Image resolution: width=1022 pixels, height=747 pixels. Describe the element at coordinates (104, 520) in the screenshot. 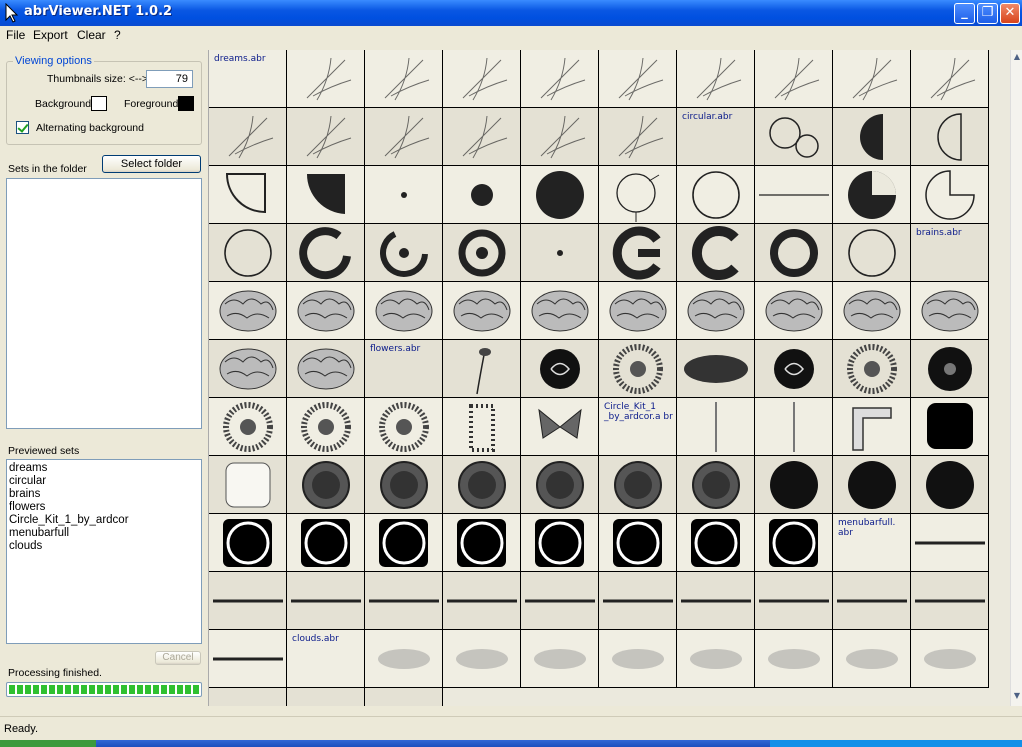

I see `list-item: Circle_Kit_1_by_ardcor` at that location.